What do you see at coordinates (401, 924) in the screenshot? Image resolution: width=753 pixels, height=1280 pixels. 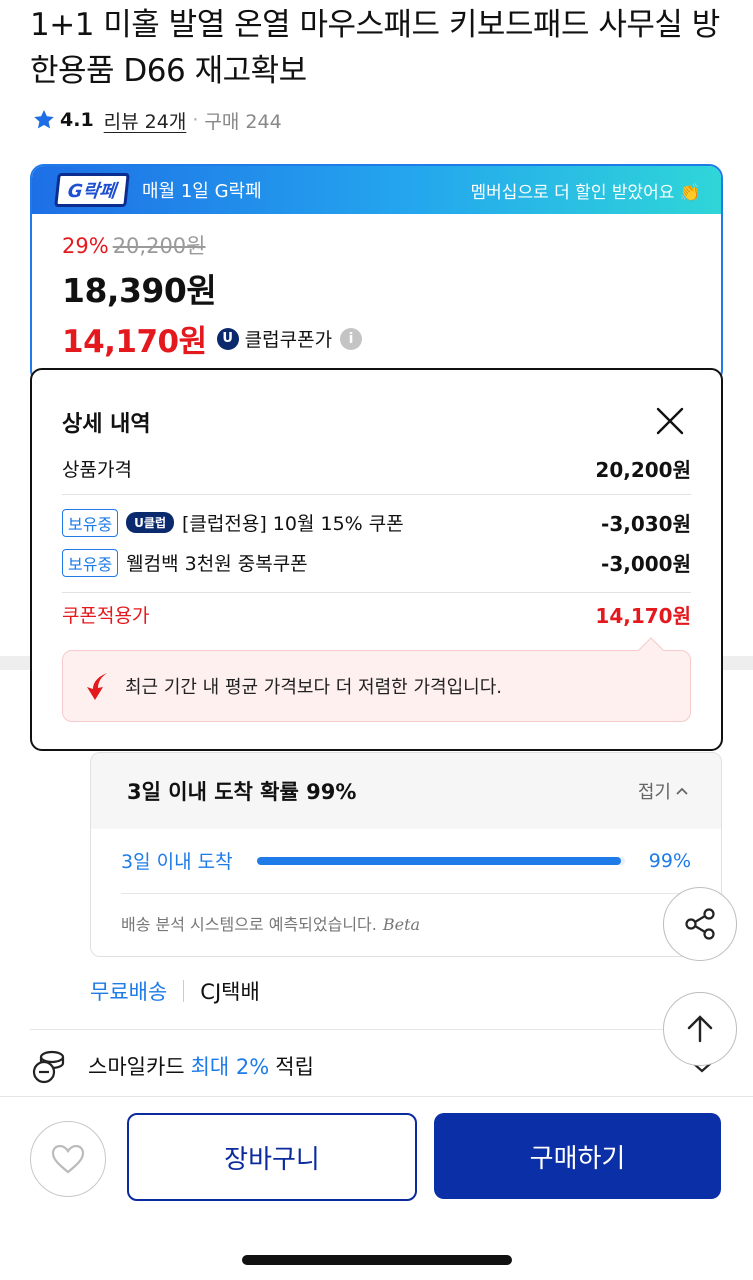 I see `beta-label: Beta` at bounding box center [401, 924].